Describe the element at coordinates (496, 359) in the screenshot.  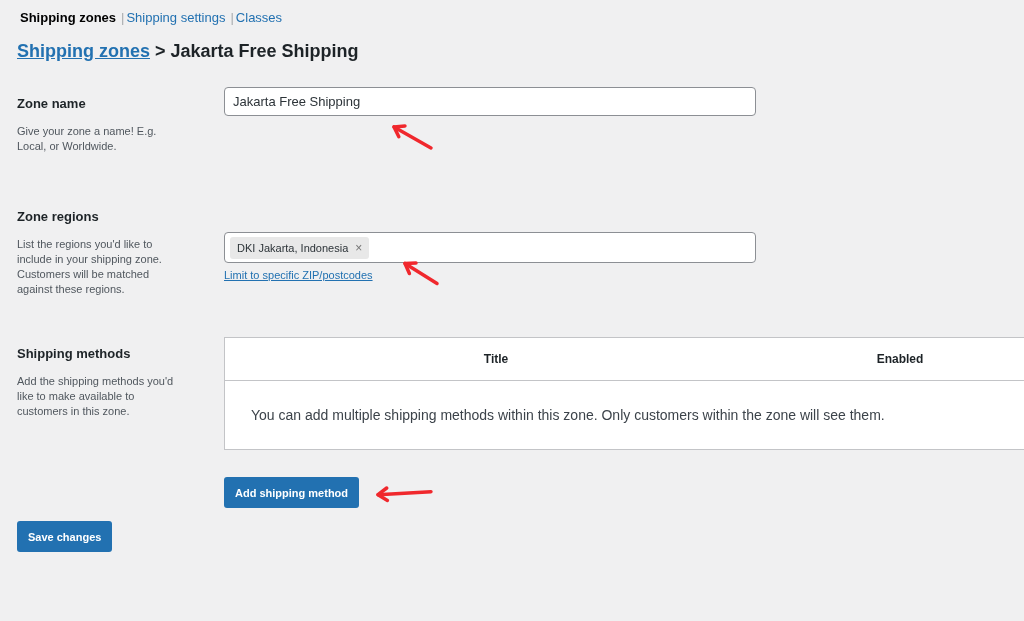
I see `column-header: Title` at that location.